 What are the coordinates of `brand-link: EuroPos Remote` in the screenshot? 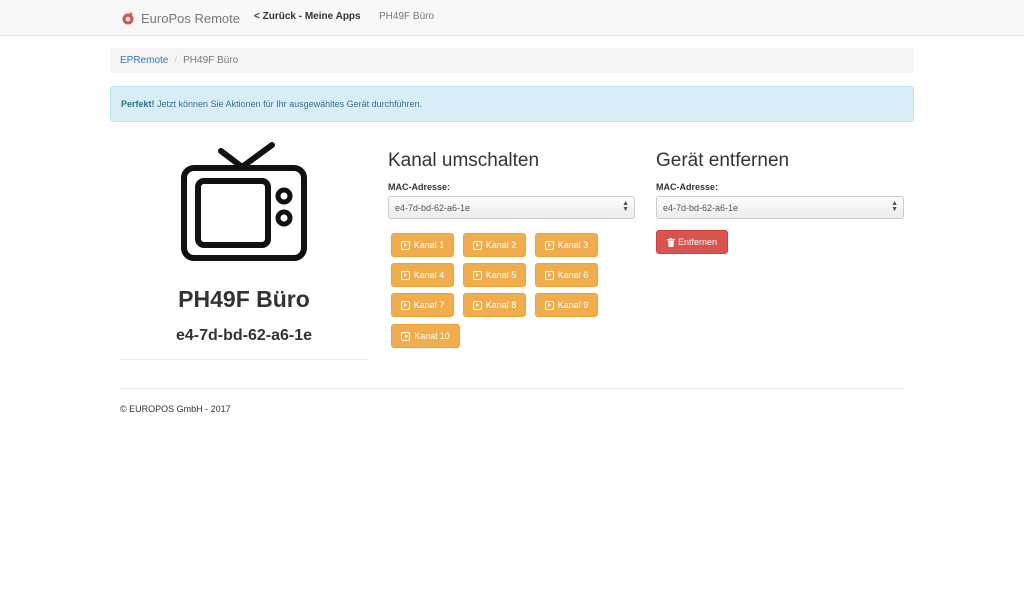 It's located at (180, 18).